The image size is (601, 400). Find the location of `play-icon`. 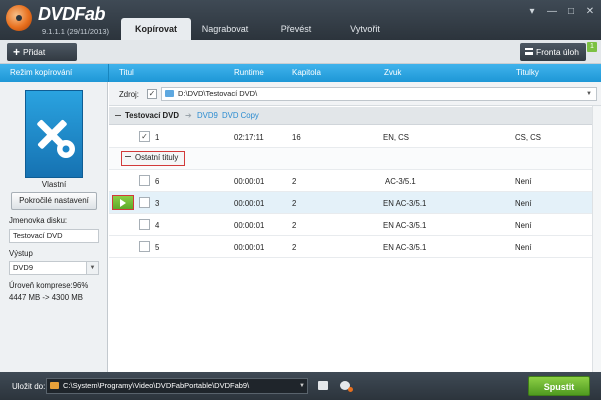

play-icon is located at coordinates (123, 202).